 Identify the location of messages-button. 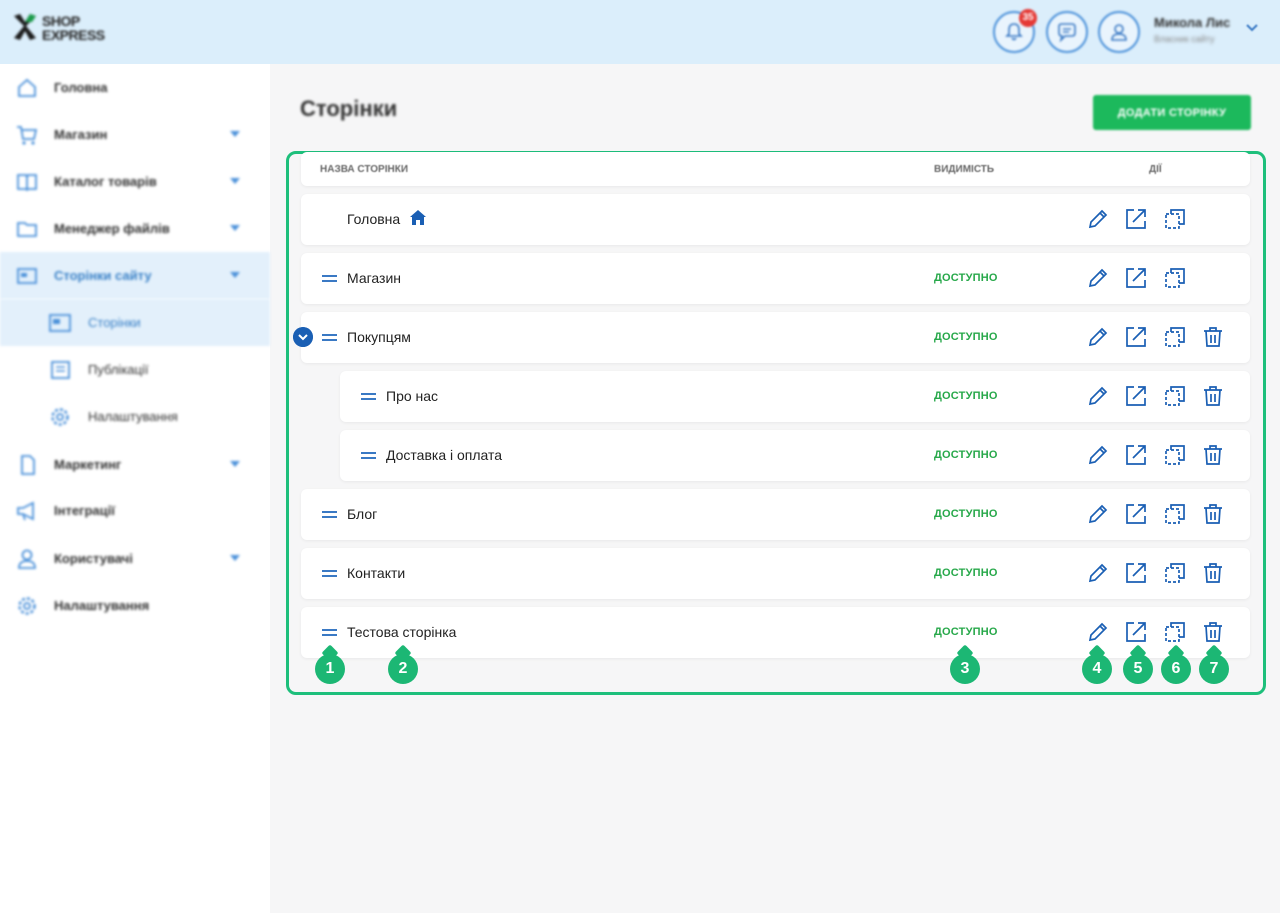
(1067, 32).